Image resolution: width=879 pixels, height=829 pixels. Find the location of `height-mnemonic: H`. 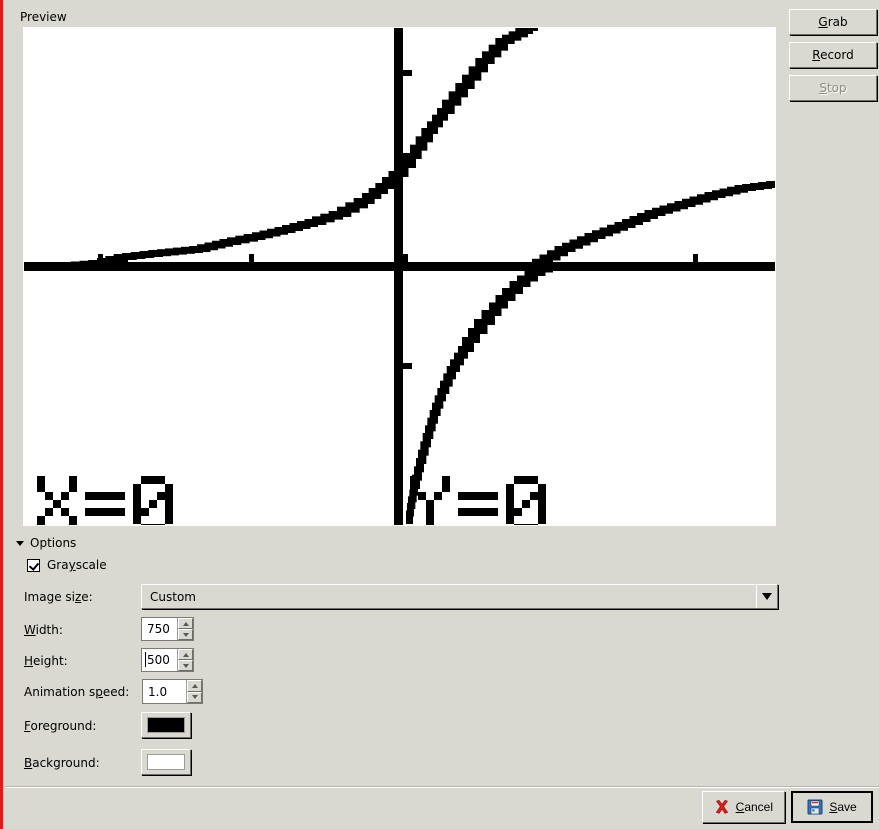

height-mnemonic: H is located at coordinates (29, 661).